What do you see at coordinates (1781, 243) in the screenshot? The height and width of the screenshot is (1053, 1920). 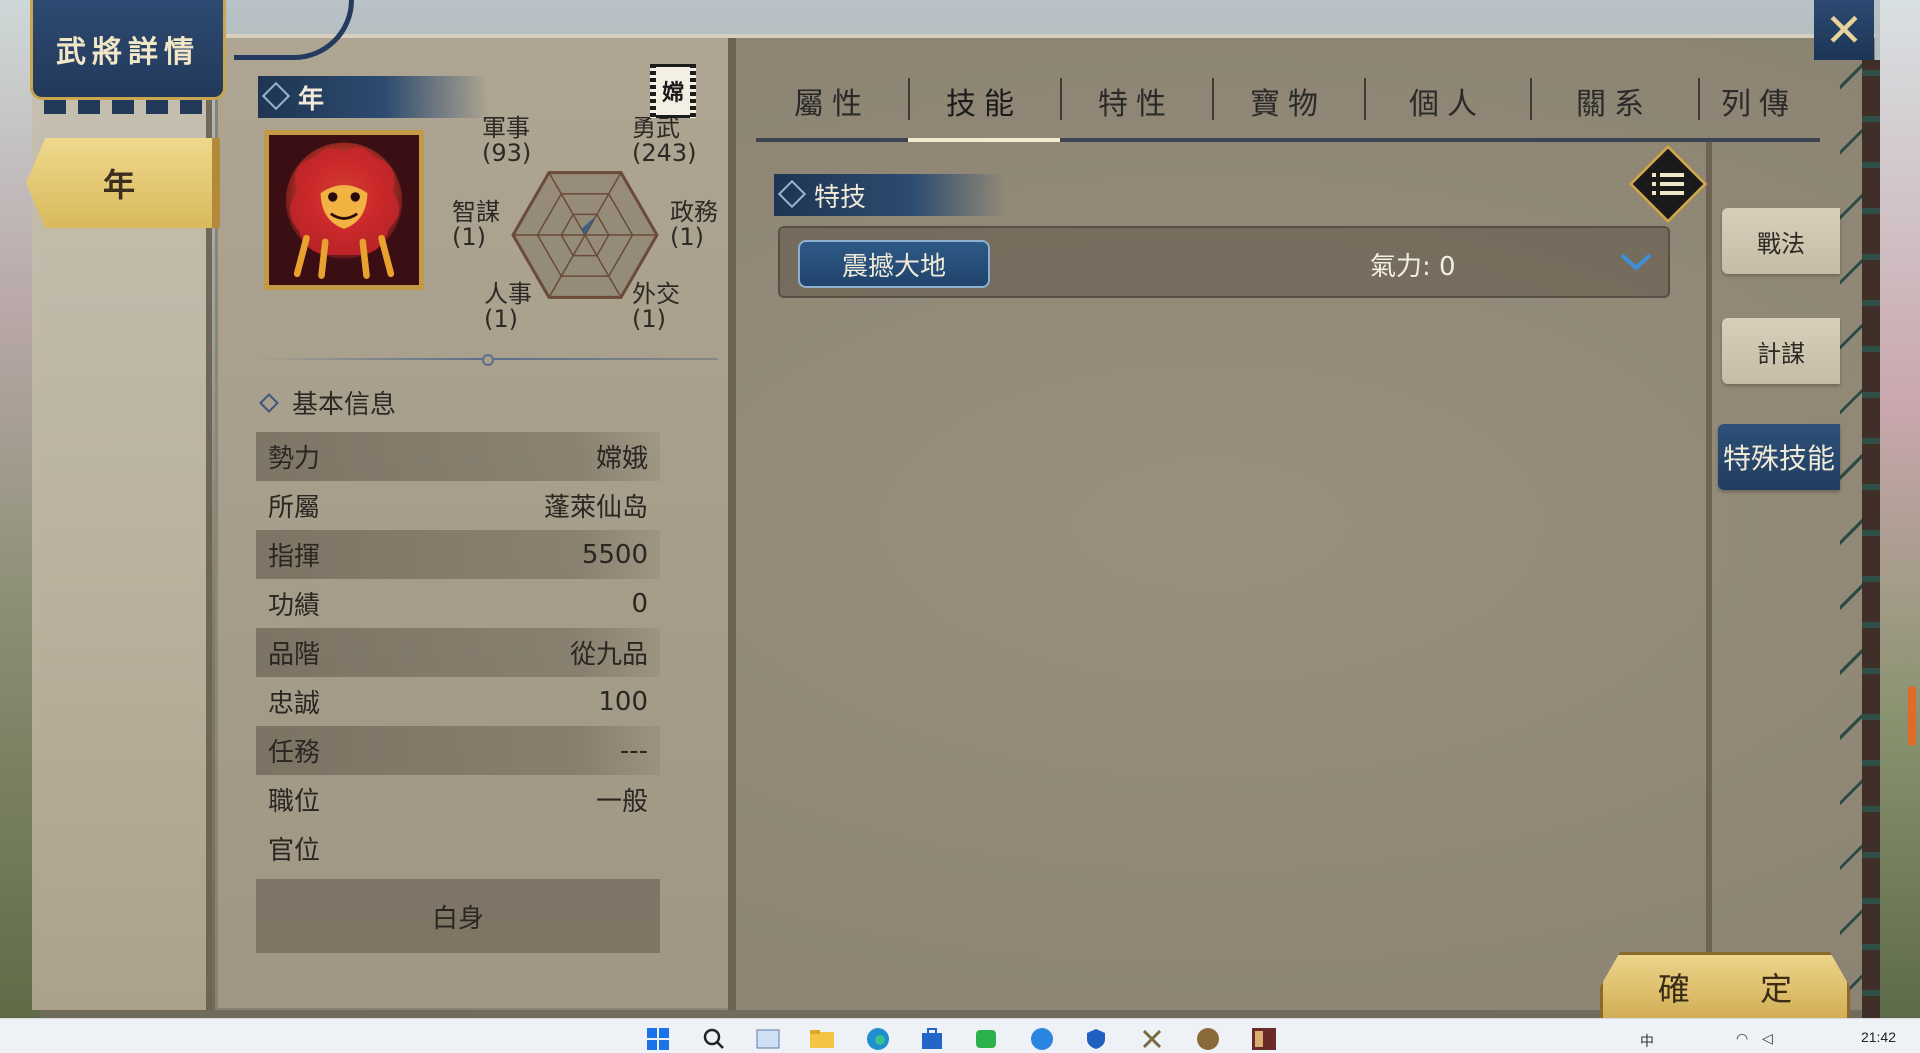 I see `side-tab-label: 戰法` at bounding box center [1781, 243].